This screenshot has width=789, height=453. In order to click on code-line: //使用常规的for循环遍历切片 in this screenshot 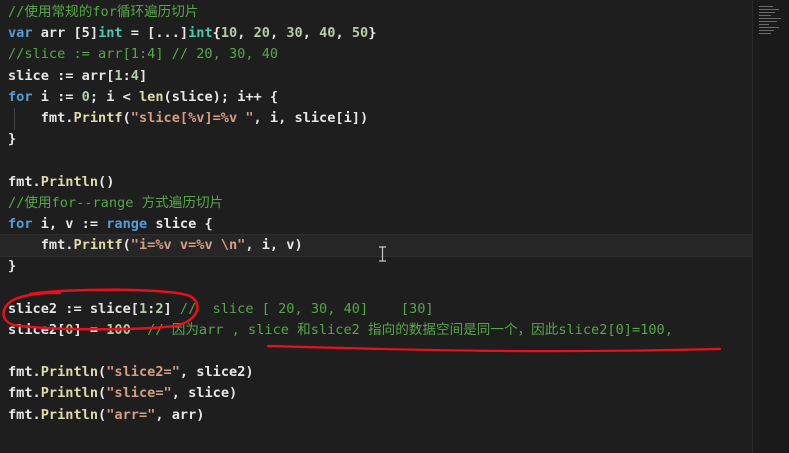, I will do `click(380, 12)`.